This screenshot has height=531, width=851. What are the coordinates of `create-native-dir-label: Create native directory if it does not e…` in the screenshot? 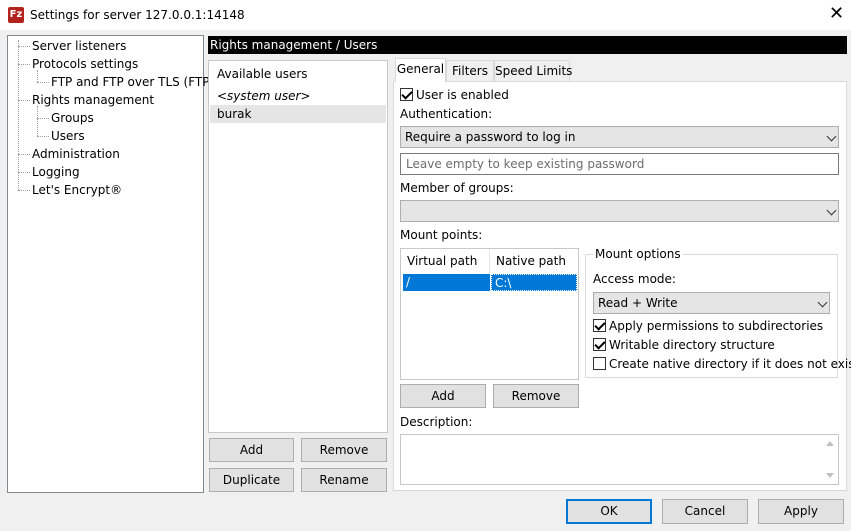 It's located at (730, 364).